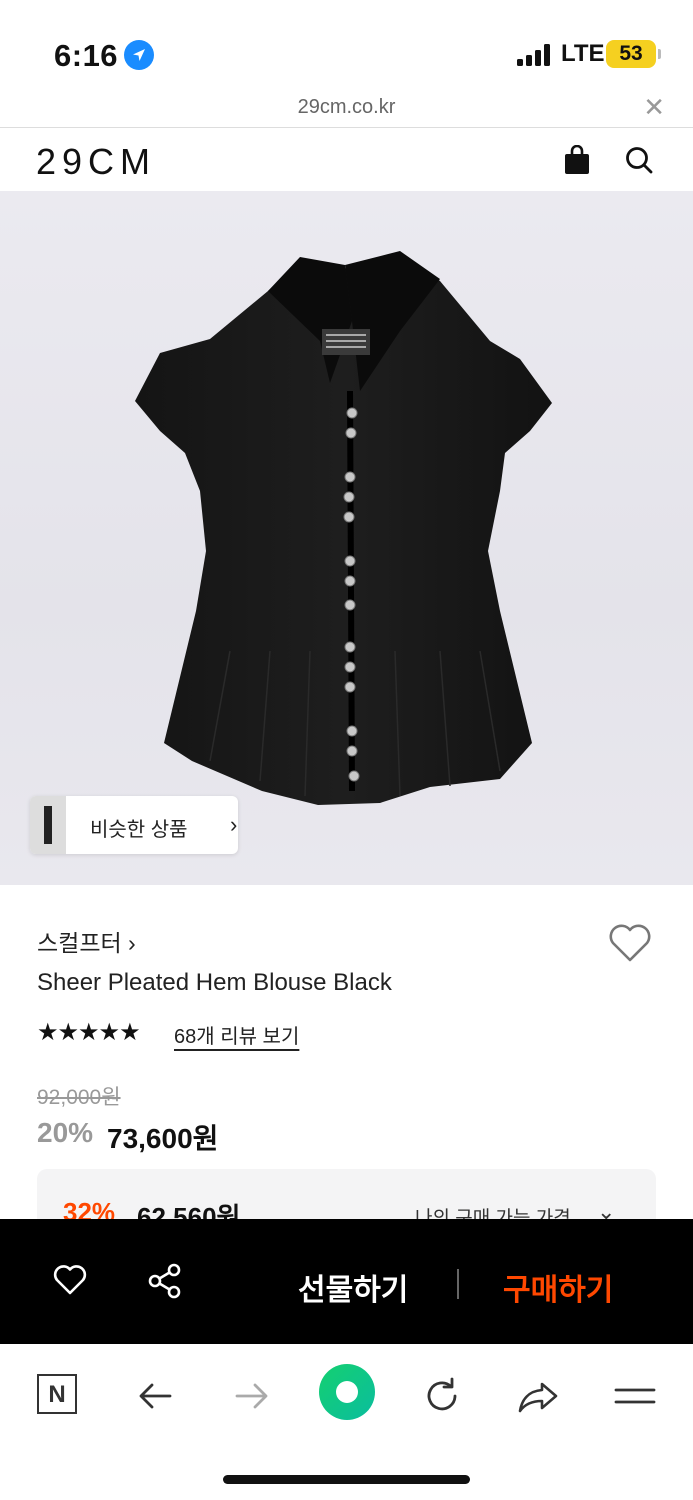 The width and height of the screenshot is (693, 1500). What do you see at coordinates (57, 1394) in the screenshot?
I see `naver-n-icon: N` at bounding box center [57, 1394].